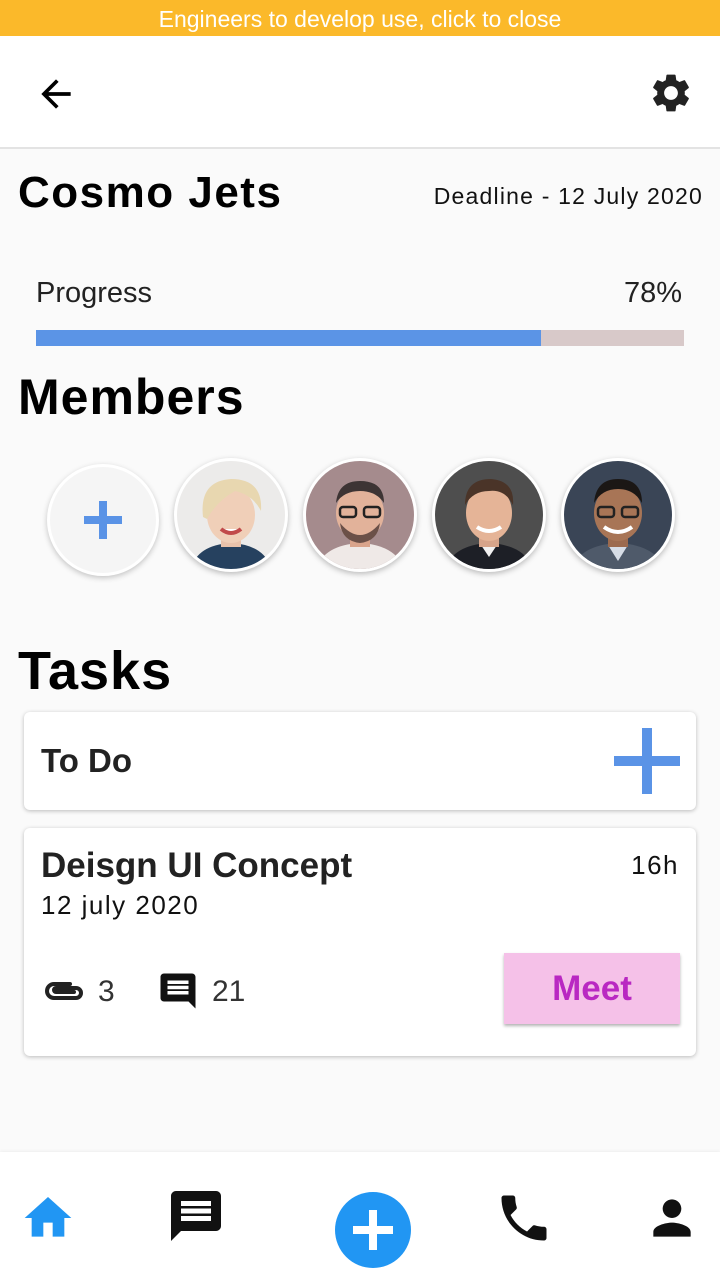  I want to click on dev-banner: Engineers to develop use, click to close, so click(360, 18).